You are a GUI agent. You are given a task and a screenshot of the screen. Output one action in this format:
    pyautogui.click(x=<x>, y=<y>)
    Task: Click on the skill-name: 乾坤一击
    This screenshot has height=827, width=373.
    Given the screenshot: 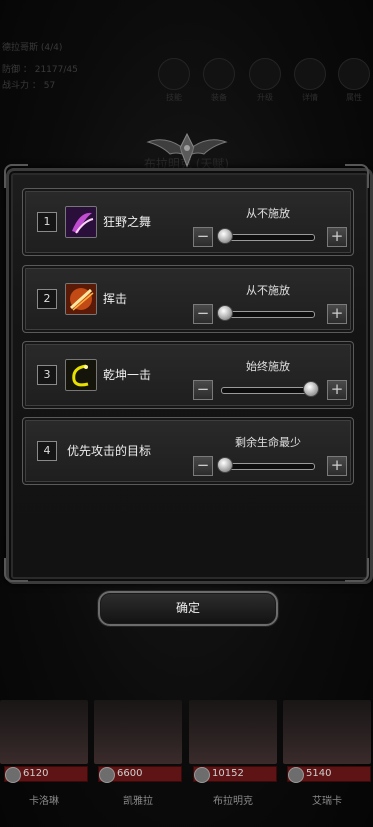 What is the action you would take?
    pyautogui.click(x=127, y=375)
    